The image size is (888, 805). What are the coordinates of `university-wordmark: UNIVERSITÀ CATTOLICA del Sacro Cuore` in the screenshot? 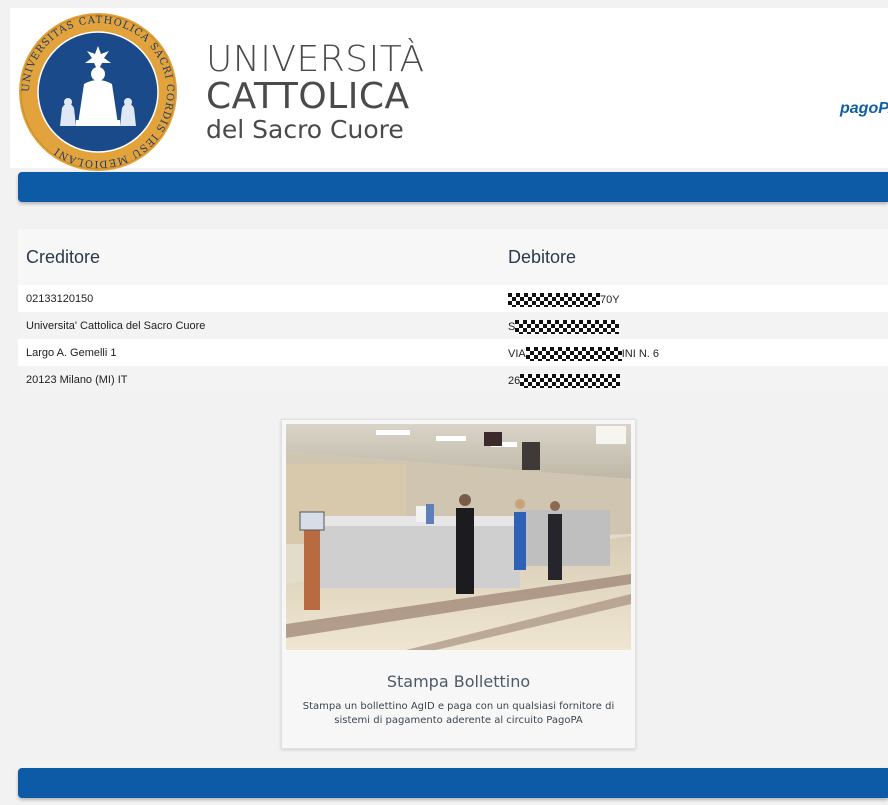 It's located at (315, 91).